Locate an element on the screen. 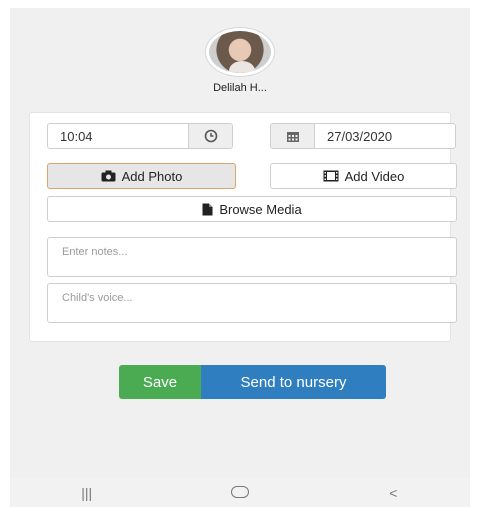  date-input-group: 27/03/2020 is located at coordinates (363, 136).